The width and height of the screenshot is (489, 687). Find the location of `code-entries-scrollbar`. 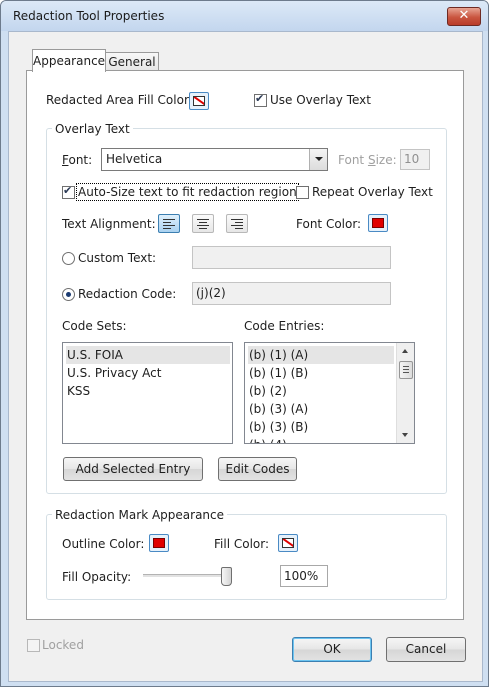

code-entries-scrollbar is located at coordinates (405, 393).